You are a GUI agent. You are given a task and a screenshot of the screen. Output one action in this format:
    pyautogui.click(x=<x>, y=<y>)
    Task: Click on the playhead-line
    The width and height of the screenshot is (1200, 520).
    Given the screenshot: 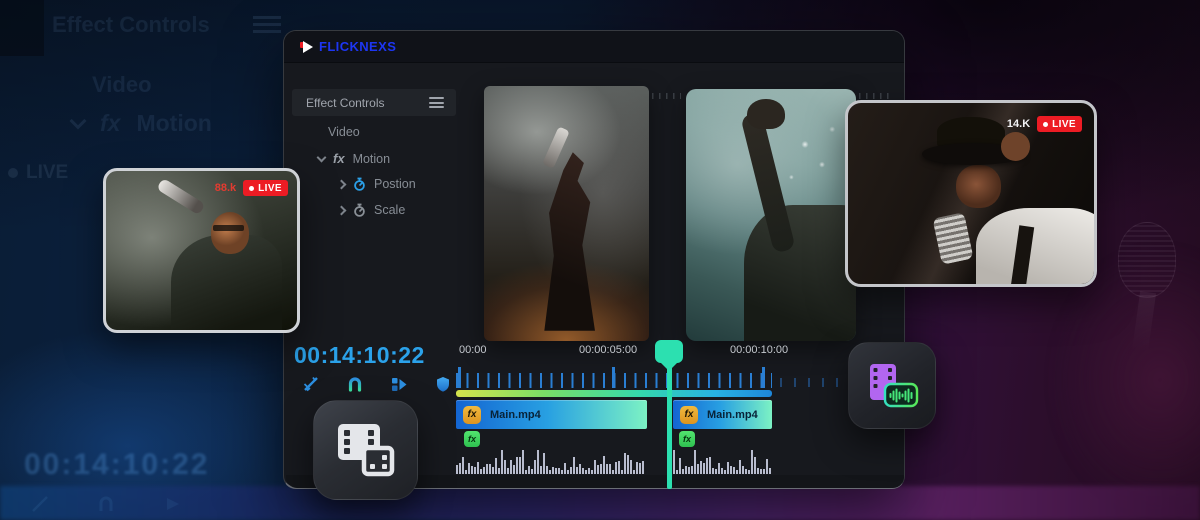 What is the action you would take?
    pyautogui.click(x=669, y=426)
    